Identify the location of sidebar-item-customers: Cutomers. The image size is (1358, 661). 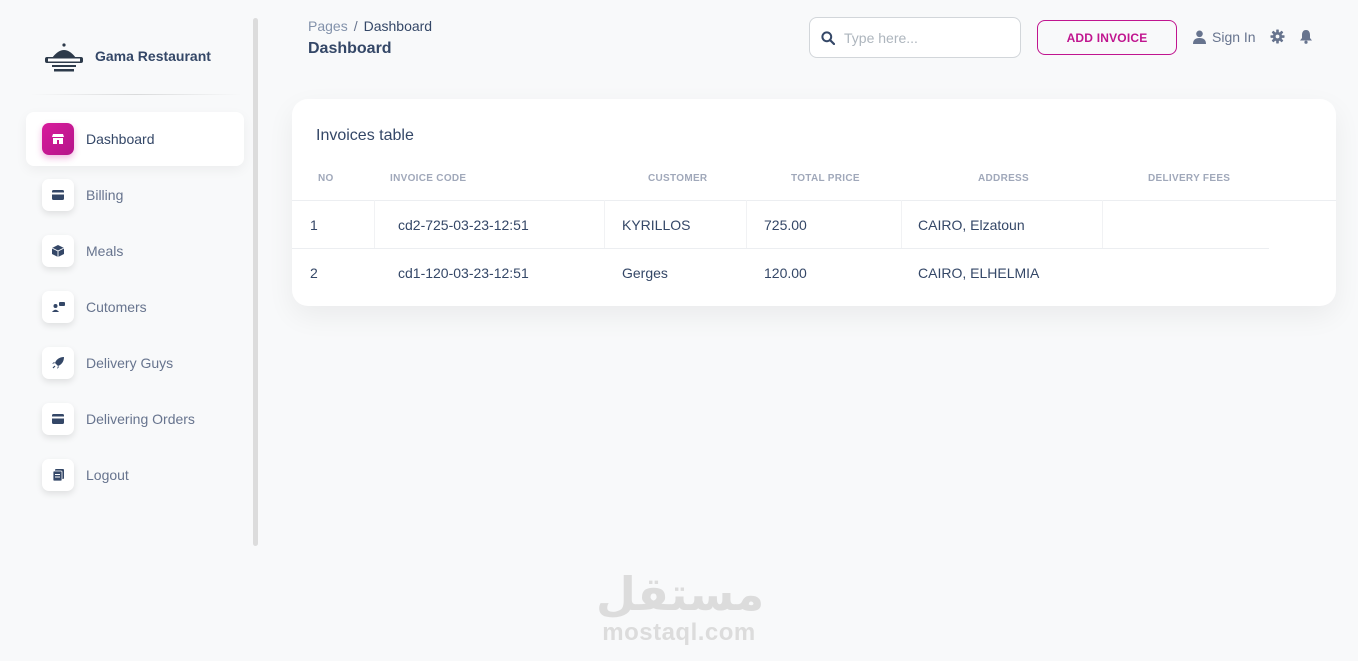
(135, 307).